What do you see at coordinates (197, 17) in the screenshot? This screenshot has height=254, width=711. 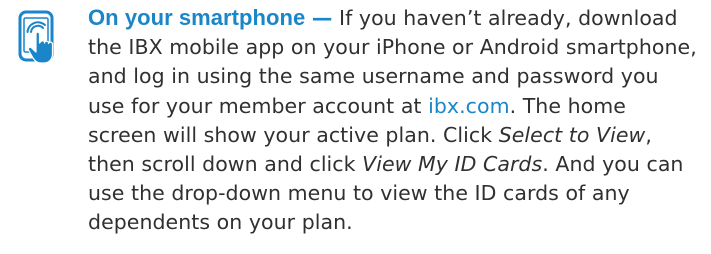 I see `section-heading: On your smartphone` at bounding box center [197, 17].